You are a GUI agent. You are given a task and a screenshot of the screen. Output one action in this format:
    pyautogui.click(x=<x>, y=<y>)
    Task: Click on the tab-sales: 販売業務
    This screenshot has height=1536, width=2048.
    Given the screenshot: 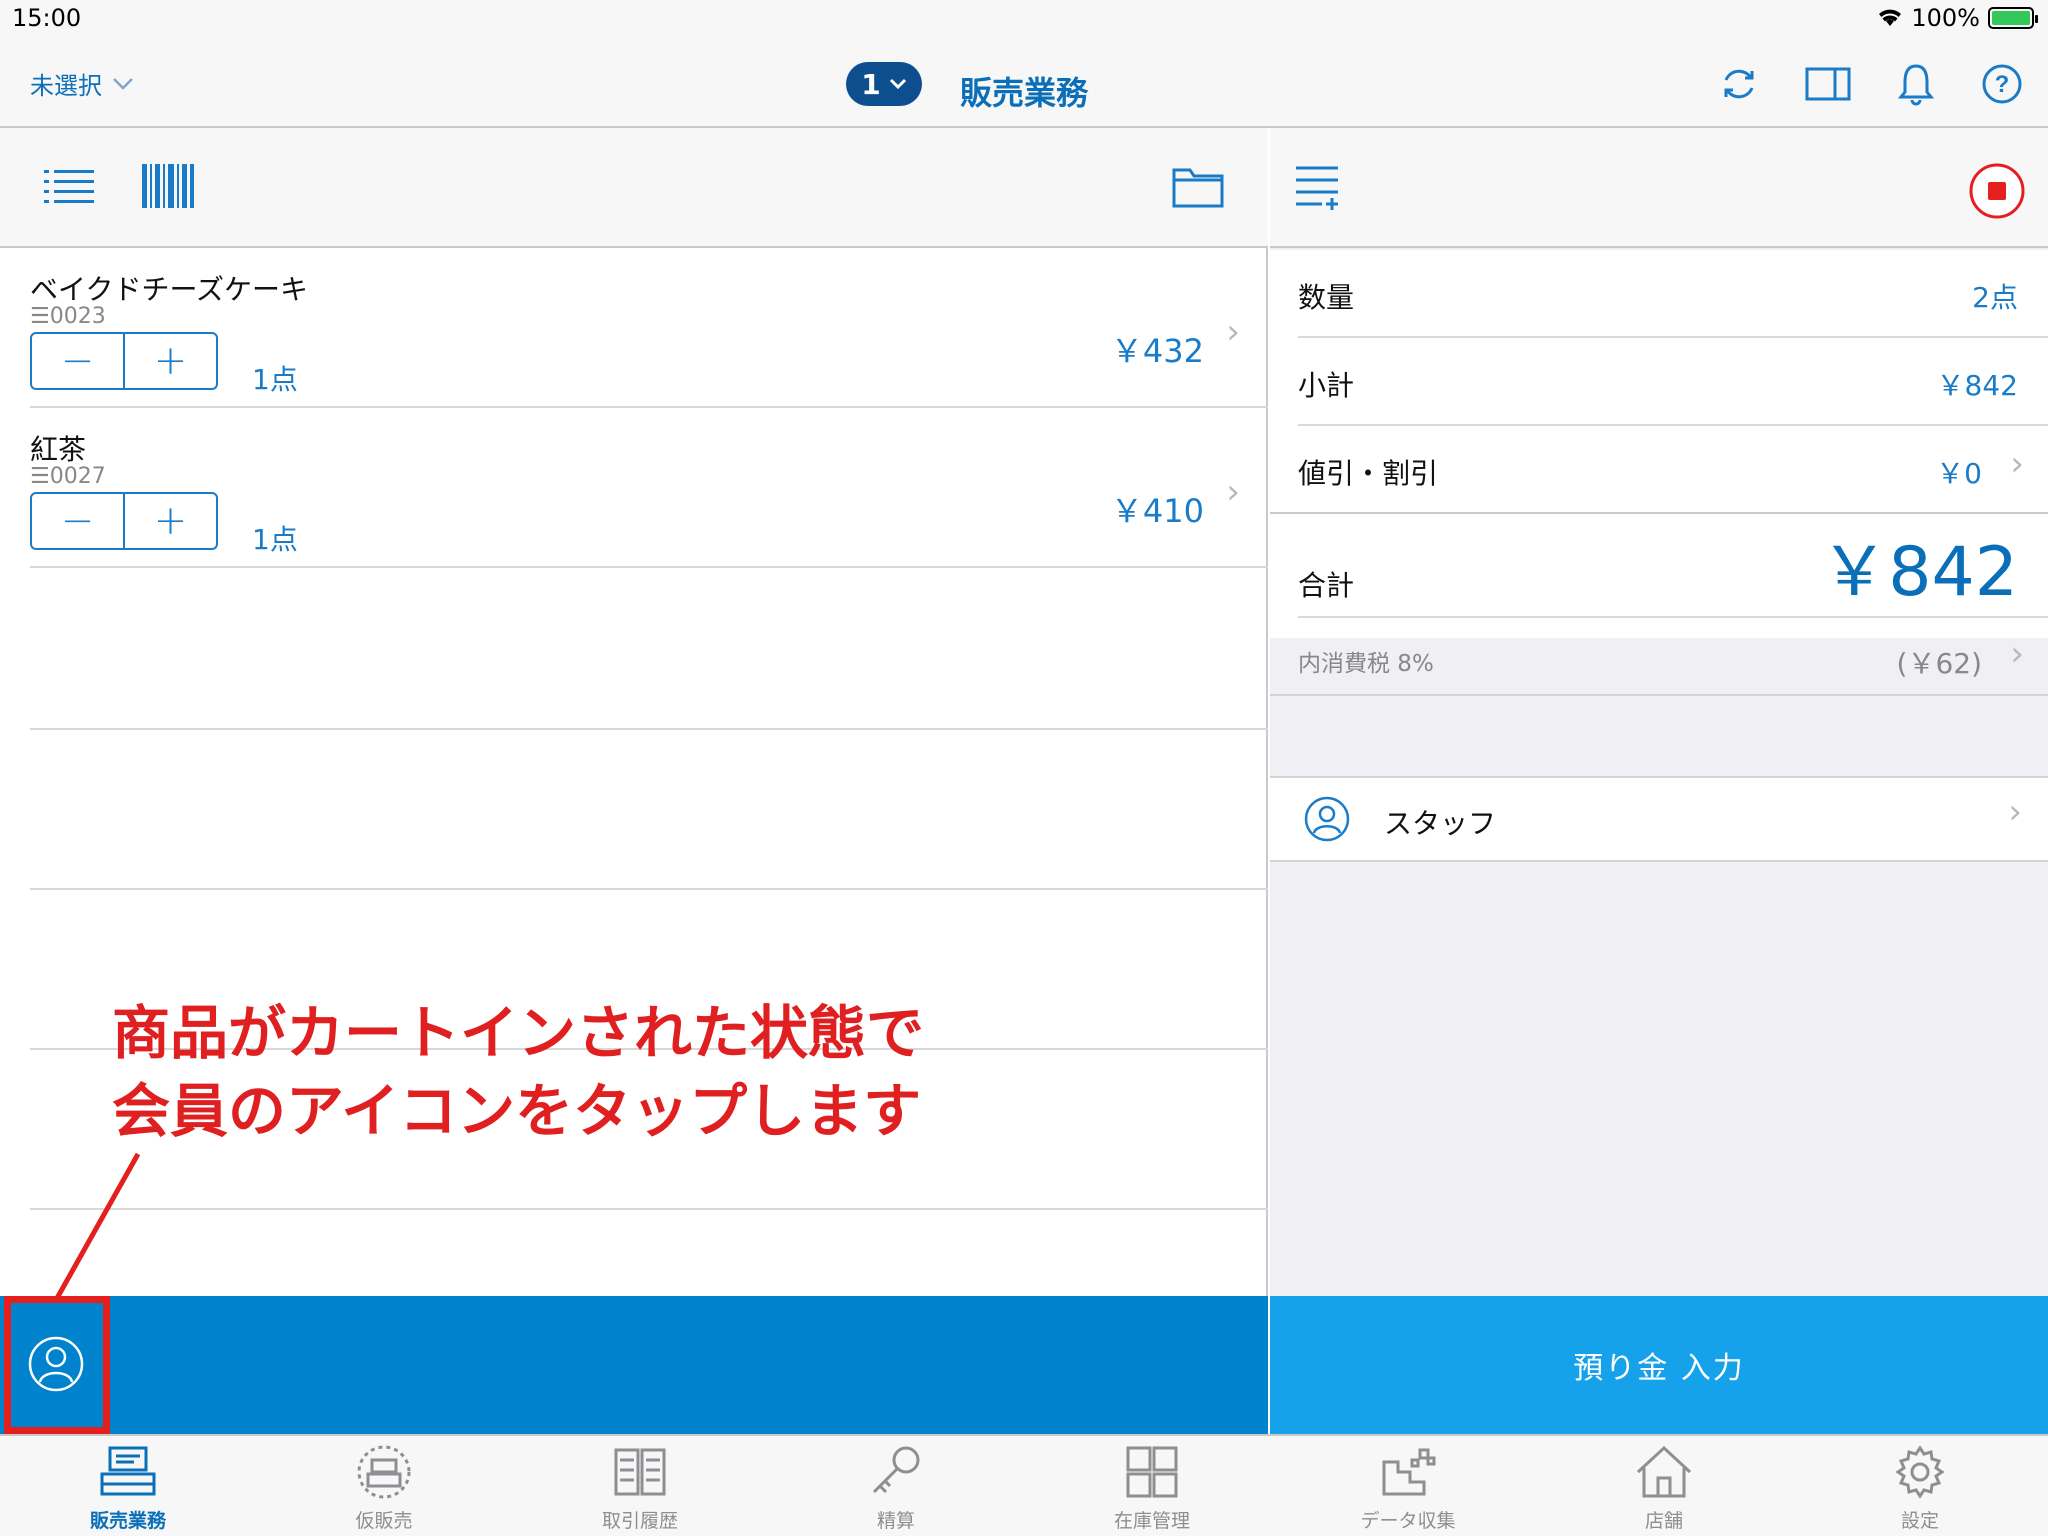 What is the action you would take?
    pyautogui.click(x=128, y=1486)
    